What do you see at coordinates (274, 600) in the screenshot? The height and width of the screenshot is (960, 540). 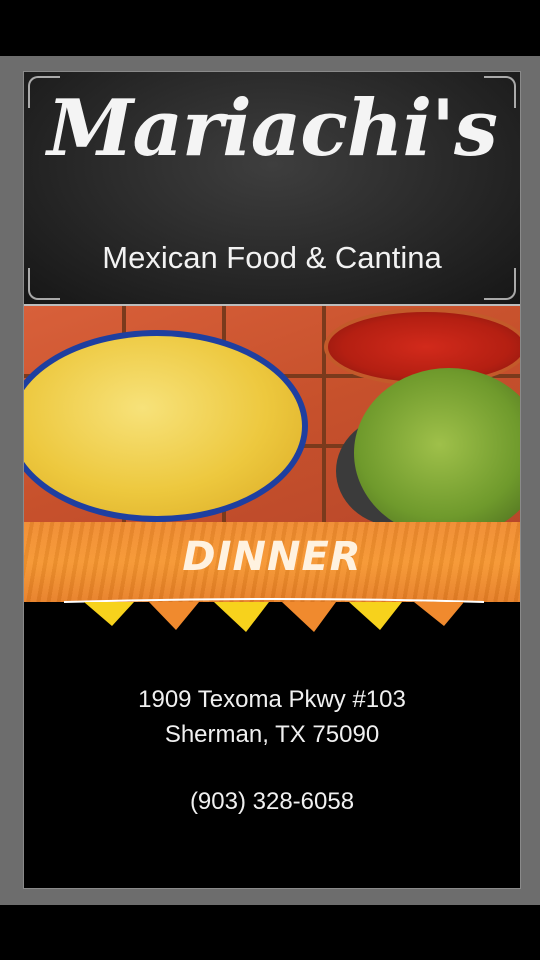 I see `bunting-string` at bounding box center [274, 600].